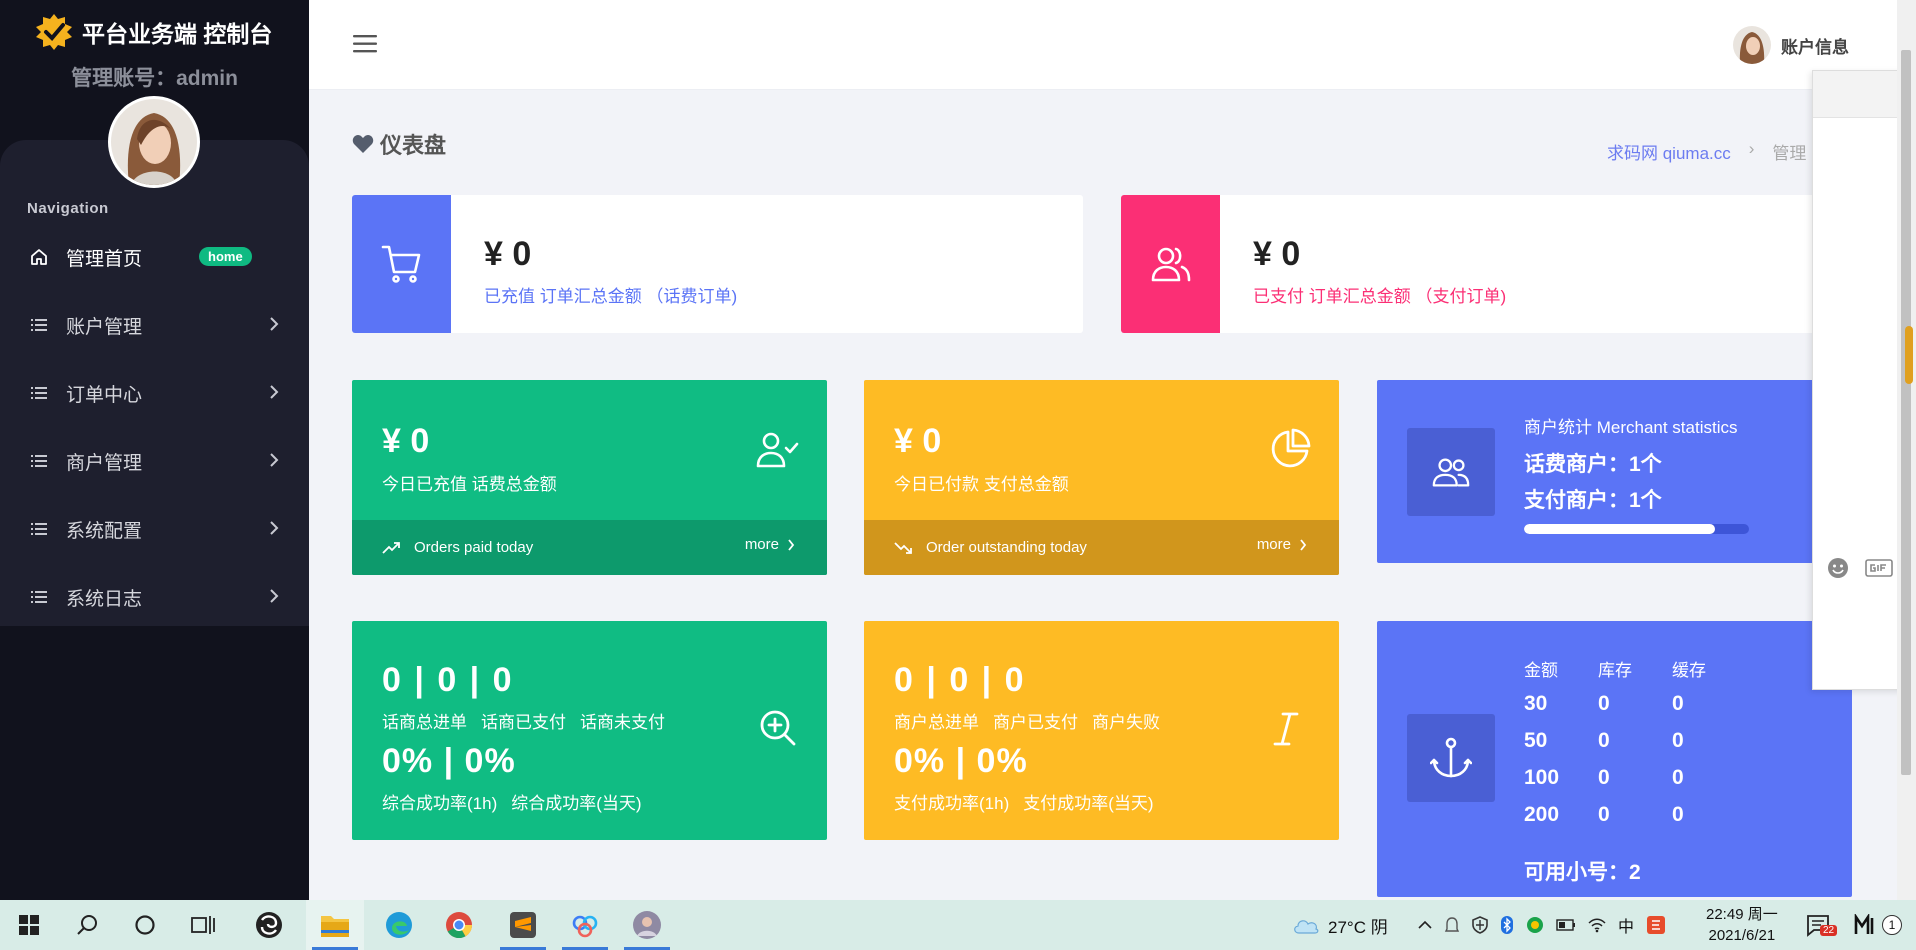 The image size is (1916, 950). I want to click on pay-order-counts: 0 | 0 | 0, so click(960, 680).